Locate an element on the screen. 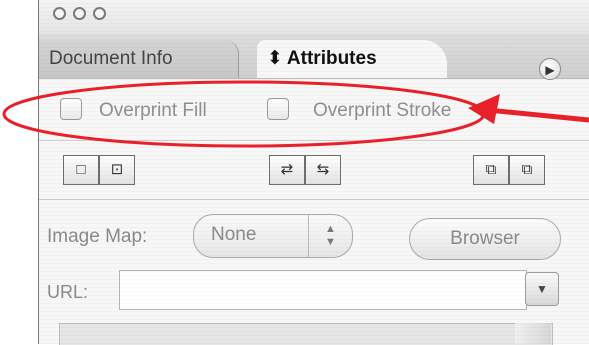 This screenshot has width=589, height=345. url-input is located at coordinates (323, 290).